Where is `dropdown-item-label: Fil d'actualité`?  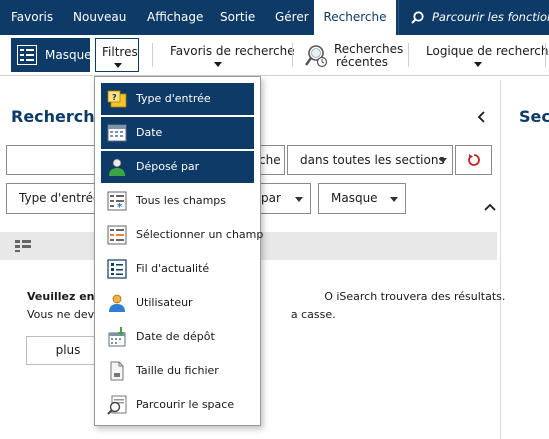
dropdown-item-label: Fil d'actualité is located at coordinates (173, 268).